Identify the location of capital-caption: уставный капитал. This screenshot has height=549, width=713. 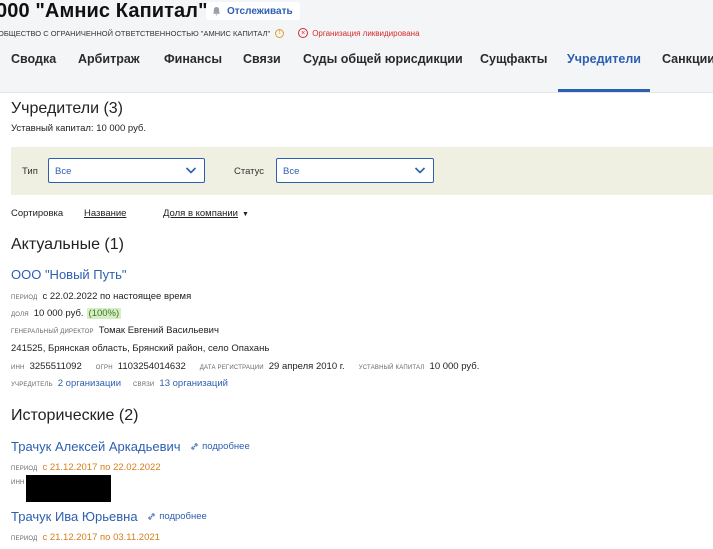
(391, 368).